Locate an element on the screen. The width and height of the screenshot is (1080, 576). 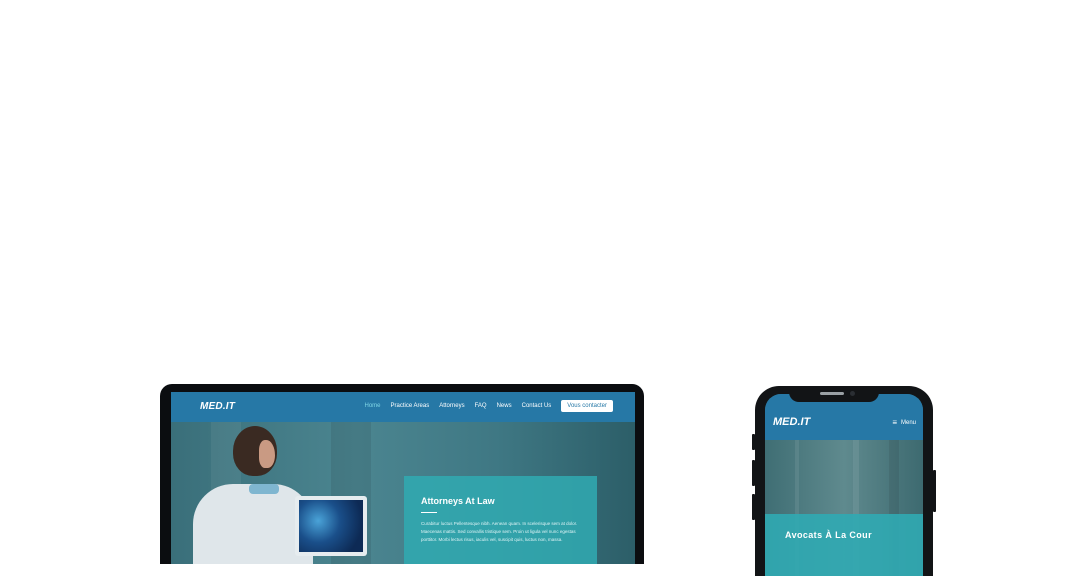
hero-scientist-face is located at coordinates (267, 454).